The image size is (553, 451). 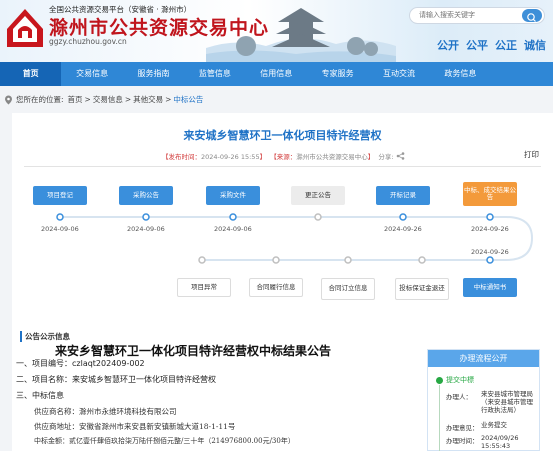 What do you see at coordinates (88, 41) in the screenshot?
I see `site-domain: ggzy.chuzhou.gov.cn` at bounding box center [88, 41].